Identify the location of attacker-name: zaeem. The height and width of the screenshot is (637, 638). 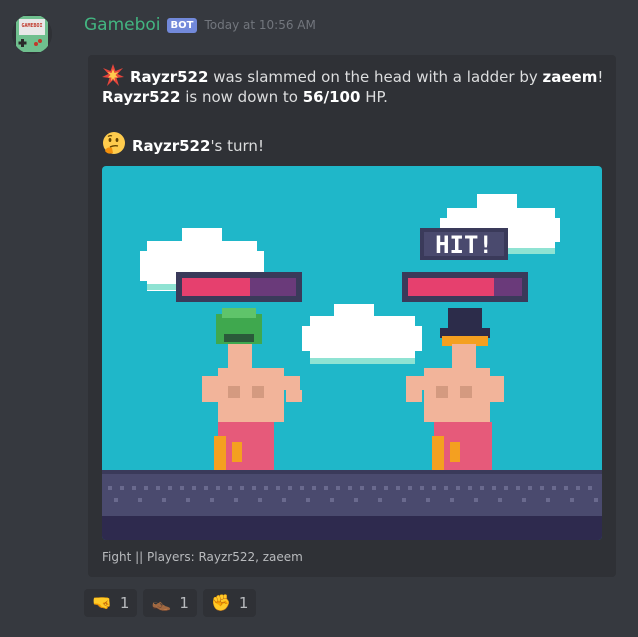
(570, 77).